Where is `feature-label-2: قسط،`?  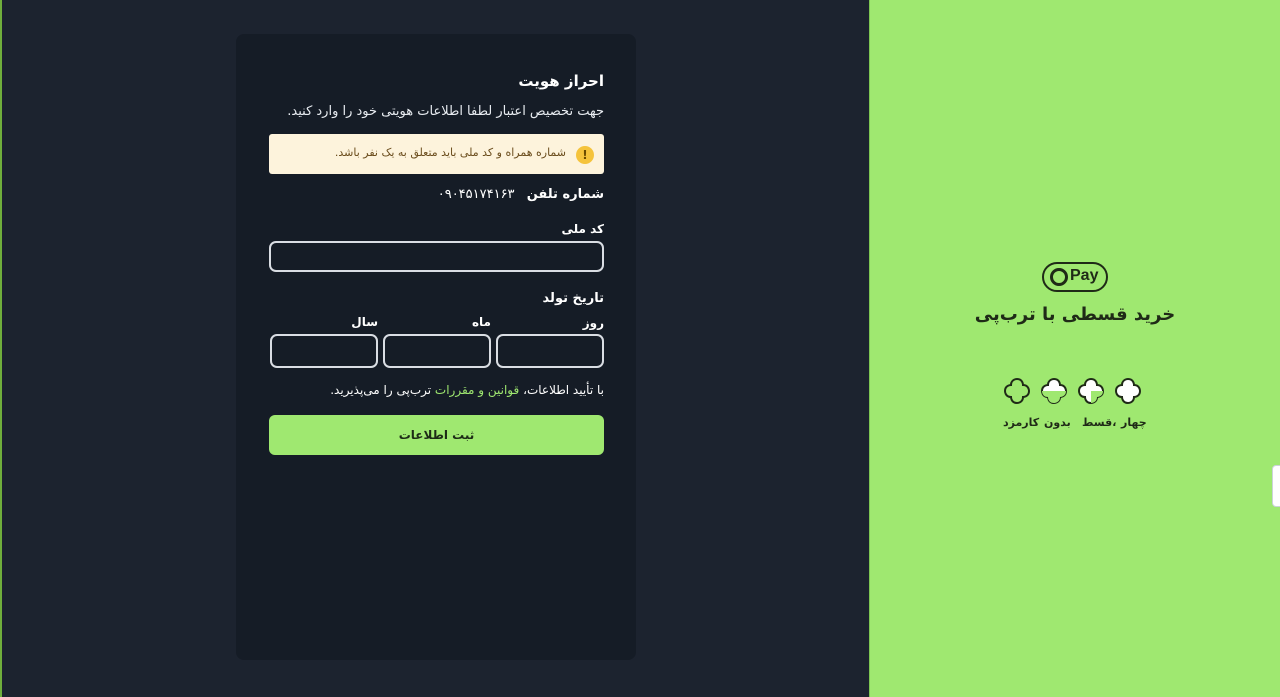
feature-label-2: قسط، is located at coordinates (1099, 422).